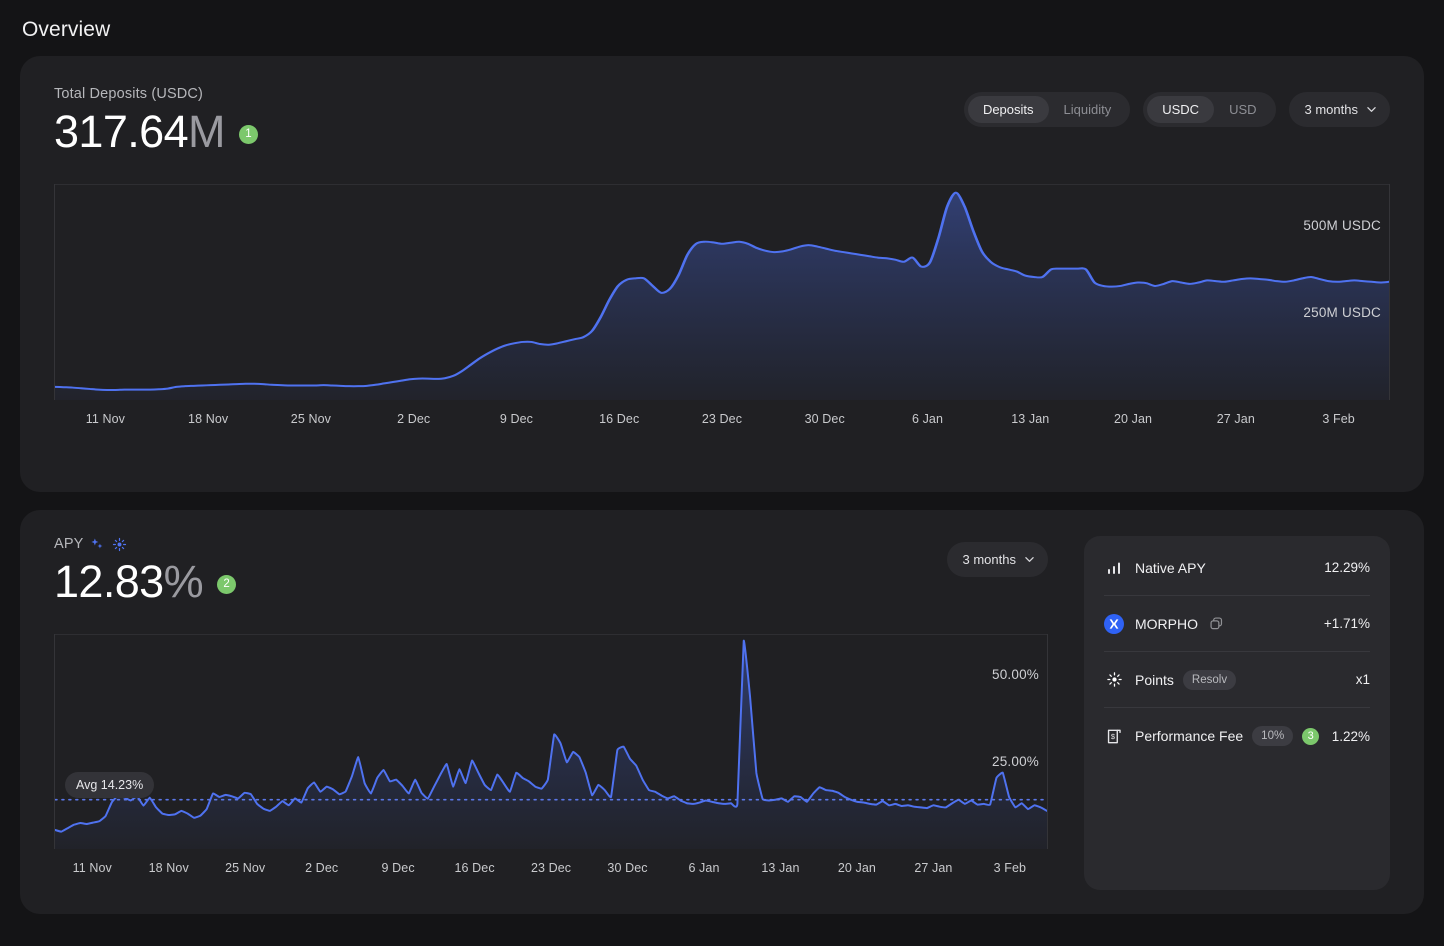 This screenshot has height=946, width=1444. I want to click on deposits-step-badge: 1, so click(248, 134).